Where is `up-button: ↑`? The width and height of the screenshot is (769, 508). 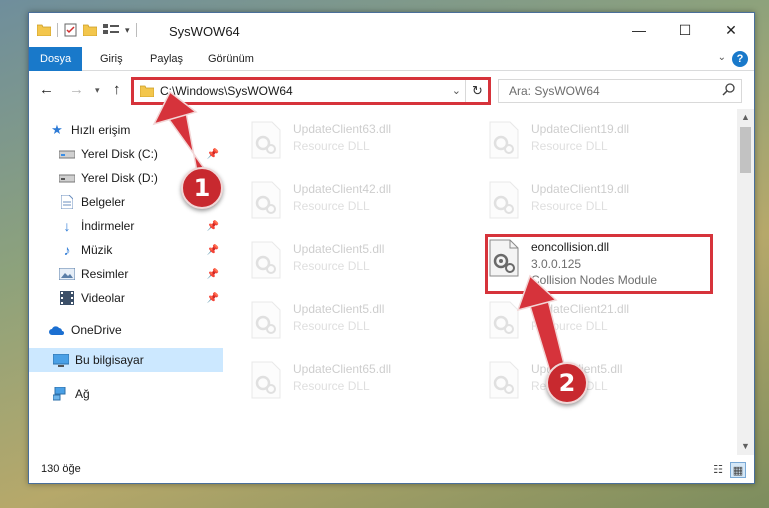
up-button: ↑ is located at coordinates (117, 89).